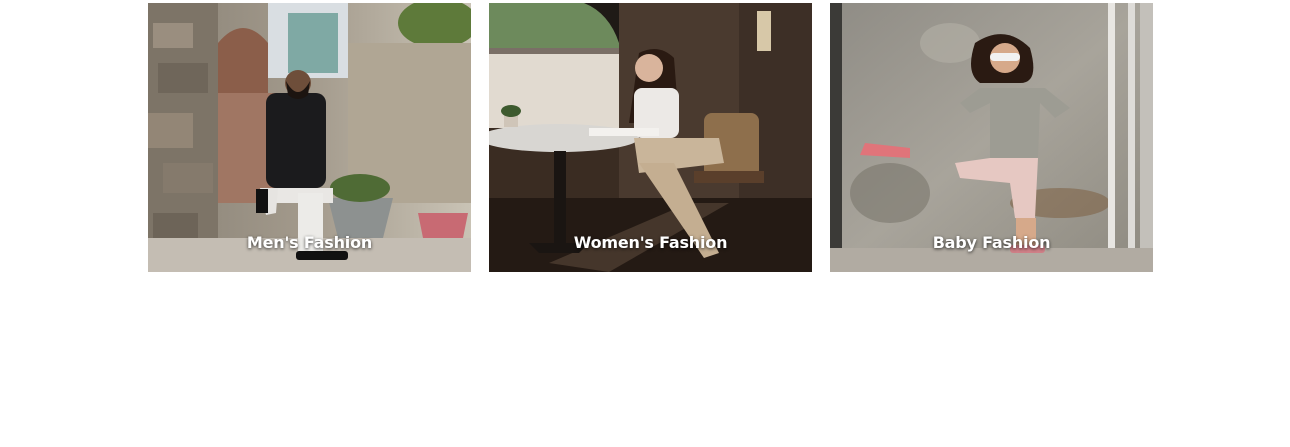  Describe the element at coordinates (309, 242) in the screenshot. I see `category-caption: Men's Fashion` at that location.